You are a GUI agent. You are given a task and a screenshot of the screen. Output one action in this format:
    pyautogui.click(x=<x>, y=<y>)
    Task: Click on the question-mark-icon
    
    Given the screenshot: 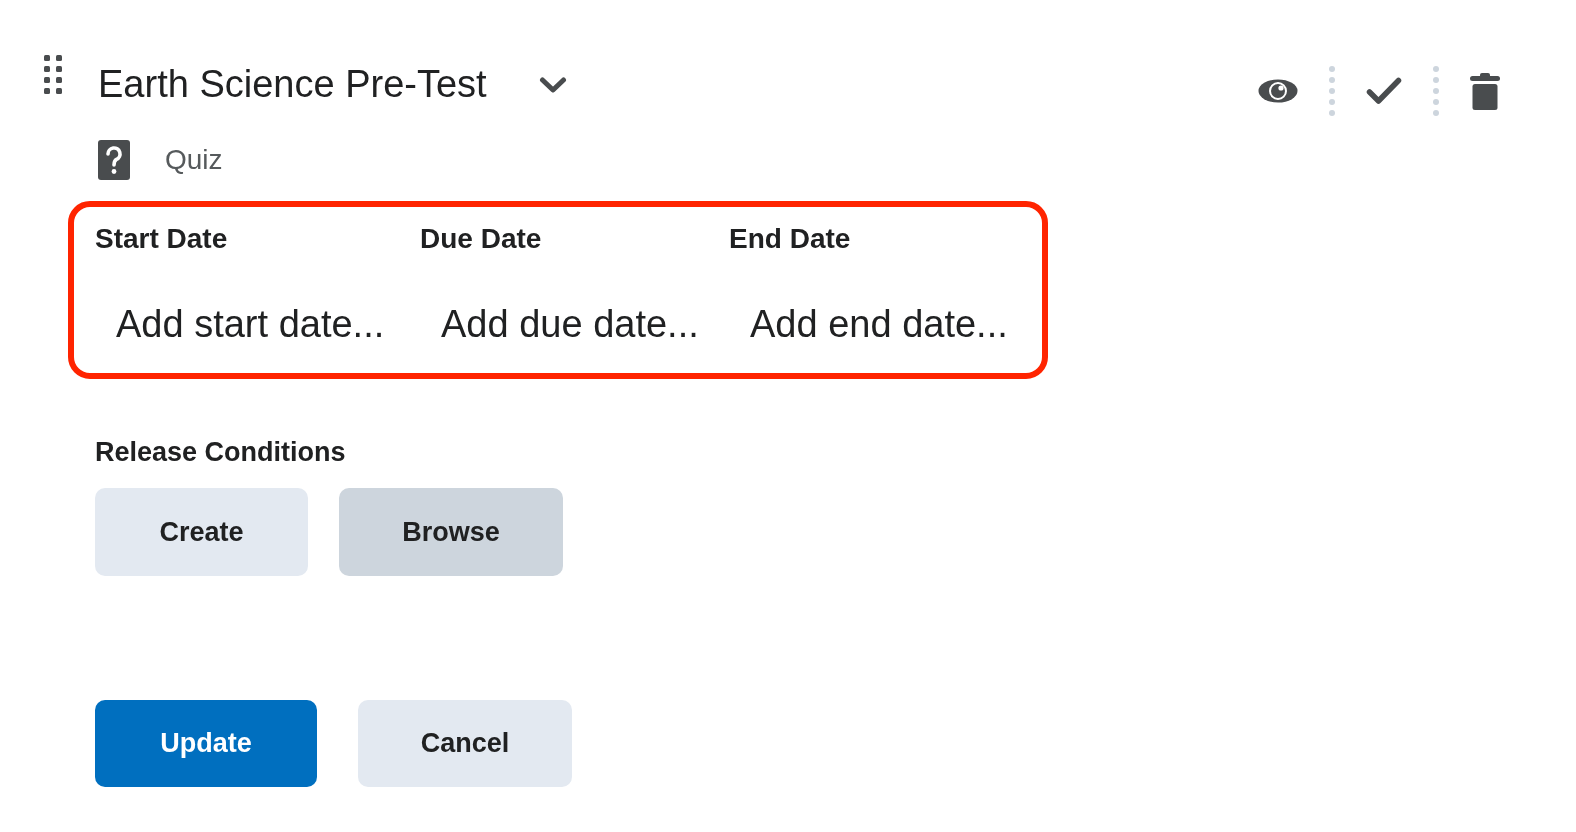 What is the action you would take?
    pyautogui.click(x=114, y=160)
    